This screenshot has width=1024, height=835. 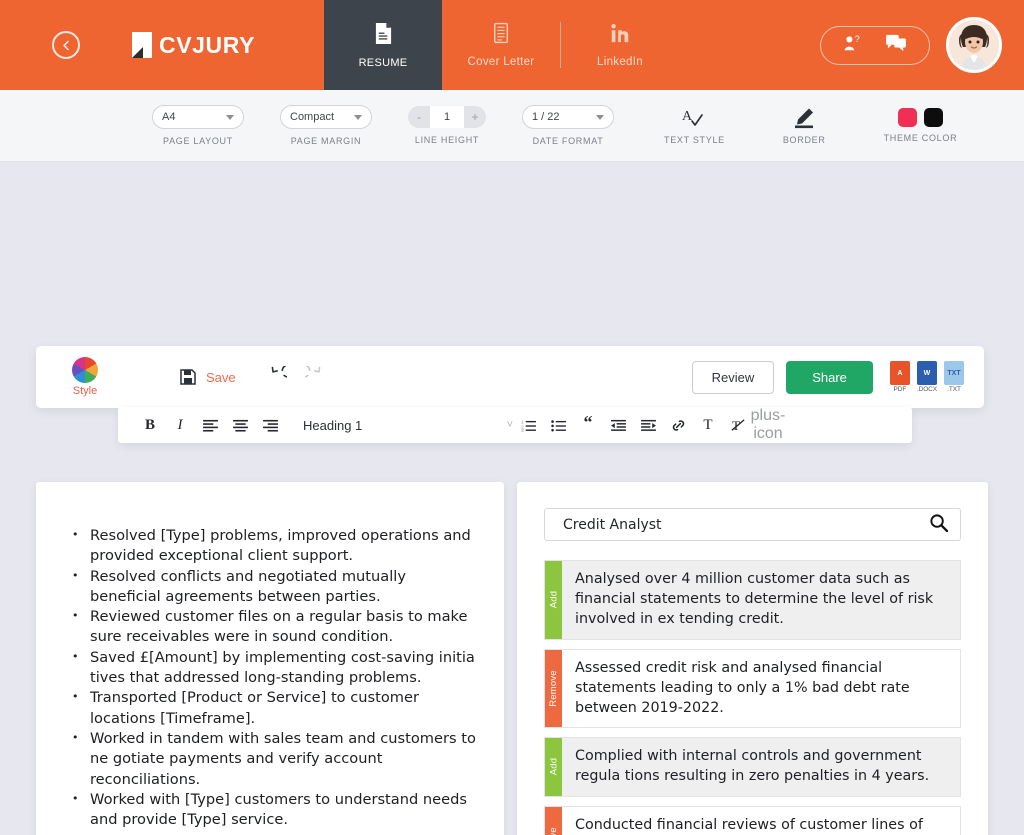 I want to click on line-height-value: 1, so click(x=447, y=117).